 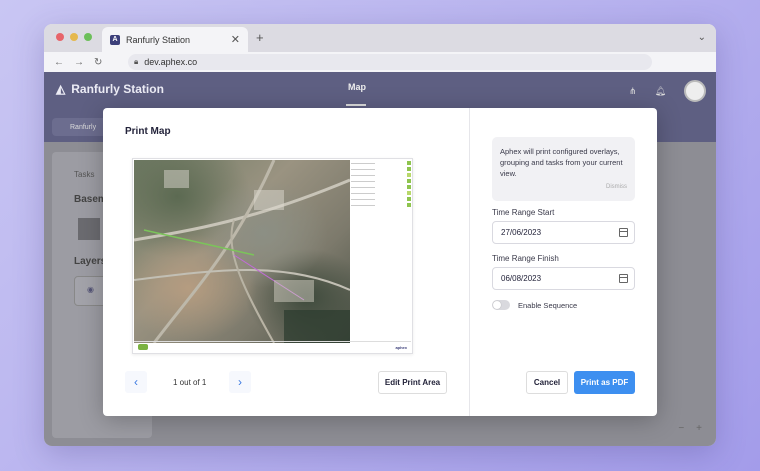 What do you see at coordinates (148, 131) in the screenshot?
I see `modal-title: Print Map` at bounding box center [148, 131].